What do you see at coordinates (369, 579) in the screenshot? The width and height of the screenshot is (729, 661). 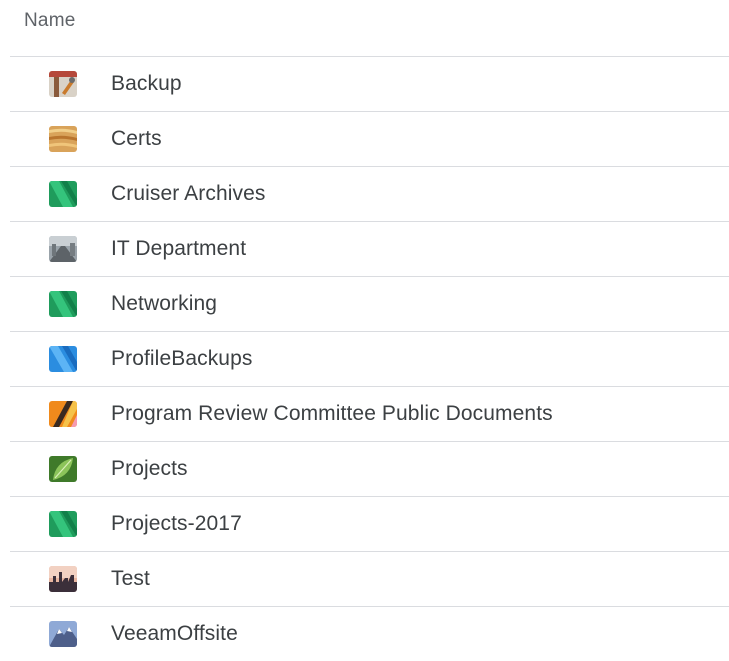 I see `list-item: Test` at bounding box center [369, 579].